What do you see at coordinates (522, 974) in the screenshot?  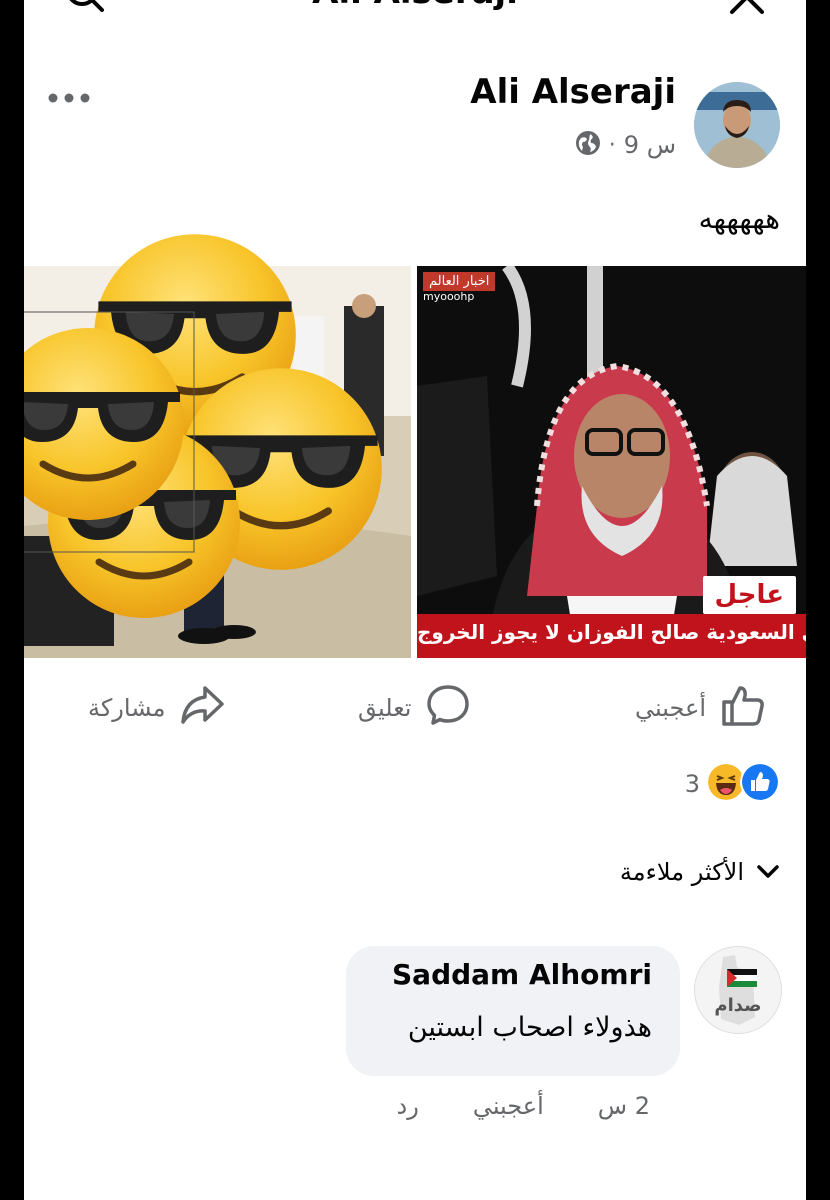 I see `commenter-name: Saddam Alhomri` at bounding box center [522, 974].